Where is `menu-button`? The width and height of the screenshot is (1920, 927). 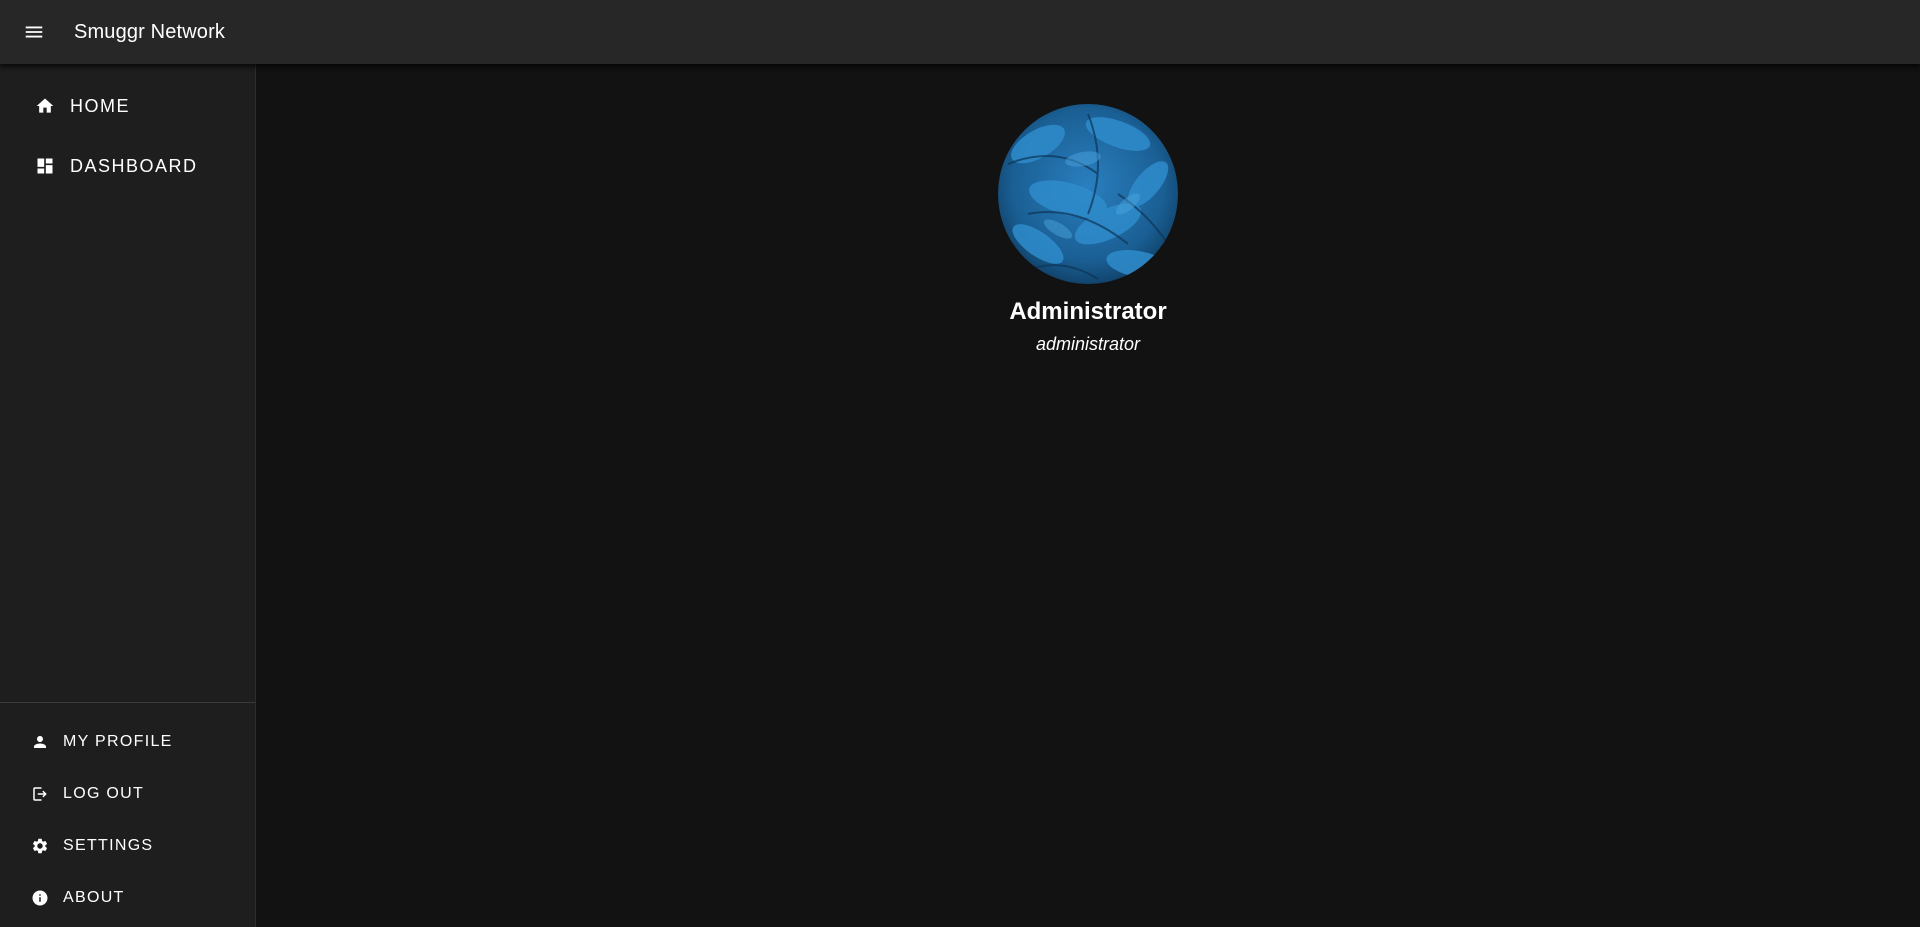
menu-button is located at coordinates (34, 32).